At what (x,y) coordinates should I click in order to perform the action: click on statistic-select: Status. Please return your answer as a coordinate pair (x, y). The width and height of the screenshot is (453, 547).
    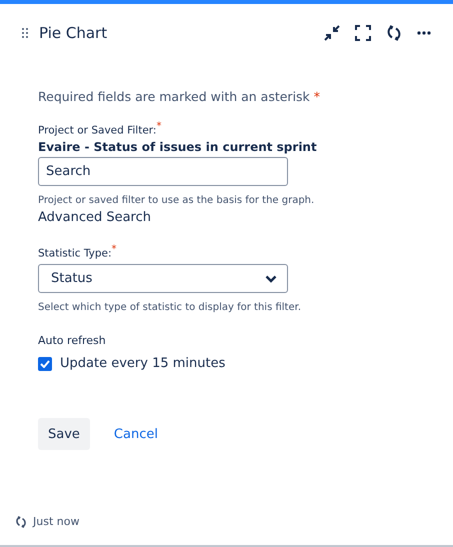
    Looking at the image, I should click on (163, 278).